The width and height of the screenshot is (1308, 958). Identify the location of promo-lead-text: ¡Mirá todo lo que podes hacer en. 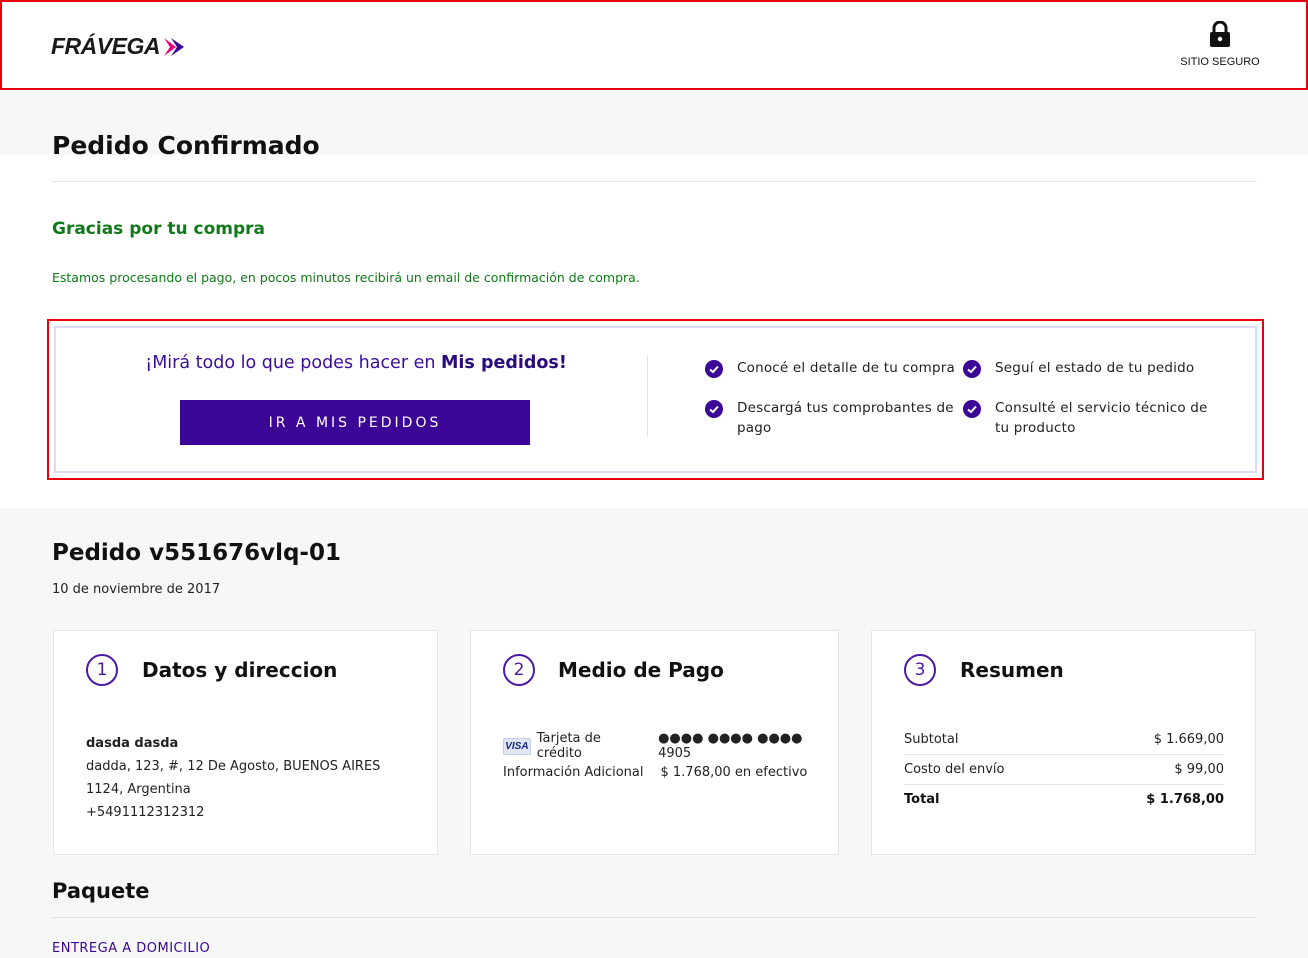
(293, 363).